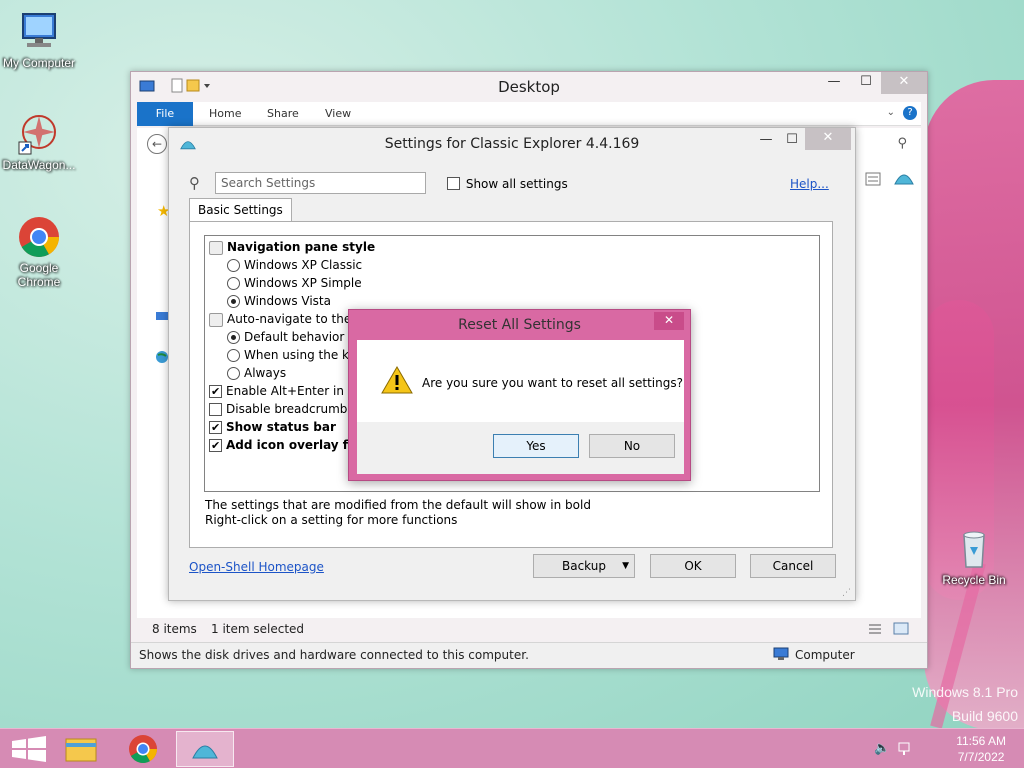  I want to click on datawagon-icon, so click(39, 134).